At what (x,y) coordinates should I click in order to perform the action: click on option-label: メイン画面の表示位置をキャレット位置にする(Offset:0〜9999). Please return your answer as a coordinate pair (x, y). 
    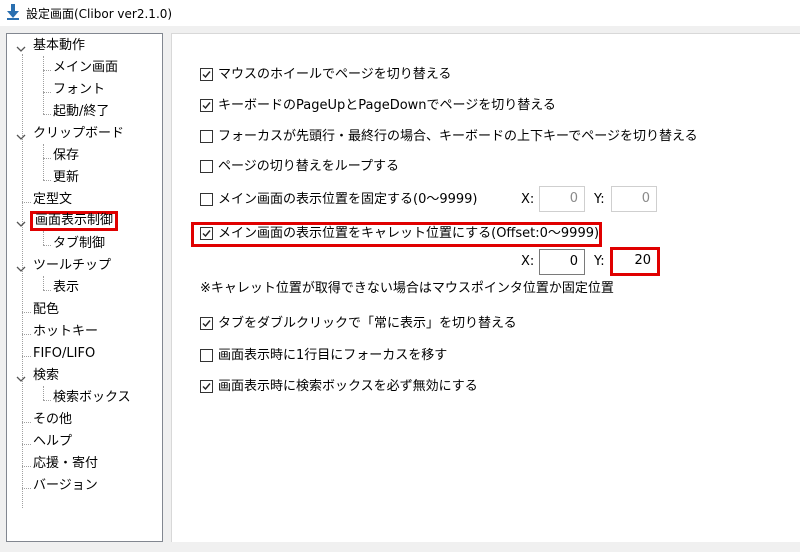
    Looking at the image, I should click on (409, 233).